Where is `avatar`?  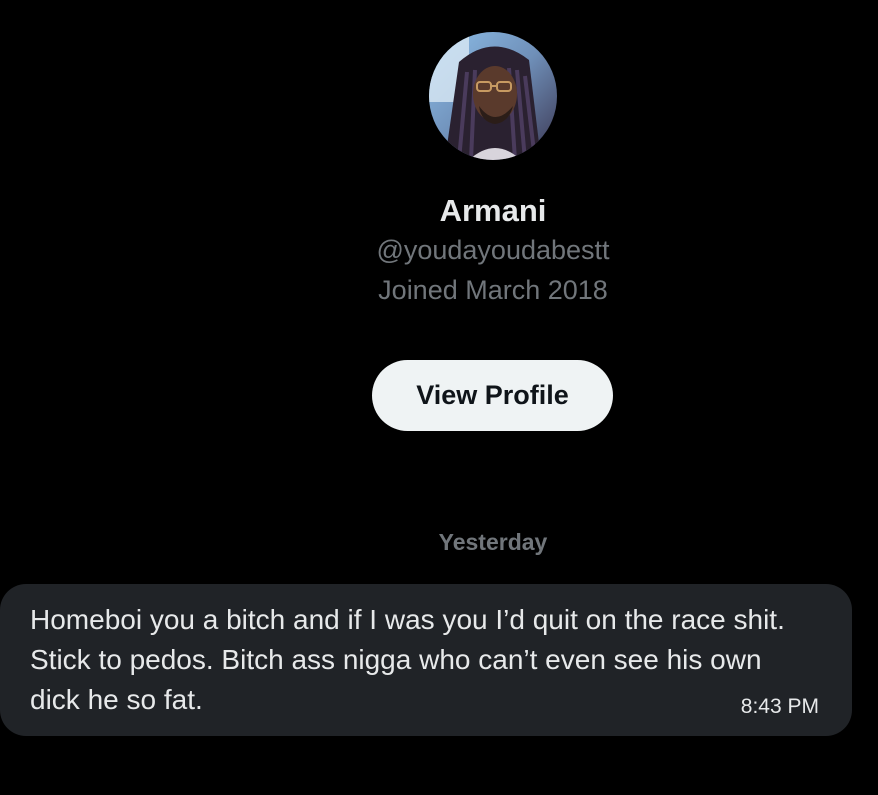 avatar is located at coordinates (493, 96).